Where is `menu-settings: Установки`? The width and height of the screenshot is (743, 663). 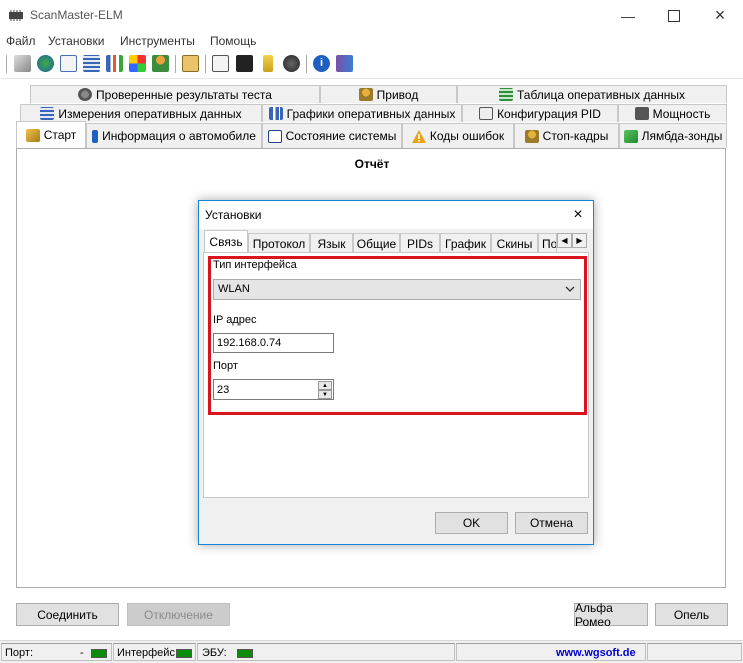 menu-settings: Установки is located at coordinates (76, 41).